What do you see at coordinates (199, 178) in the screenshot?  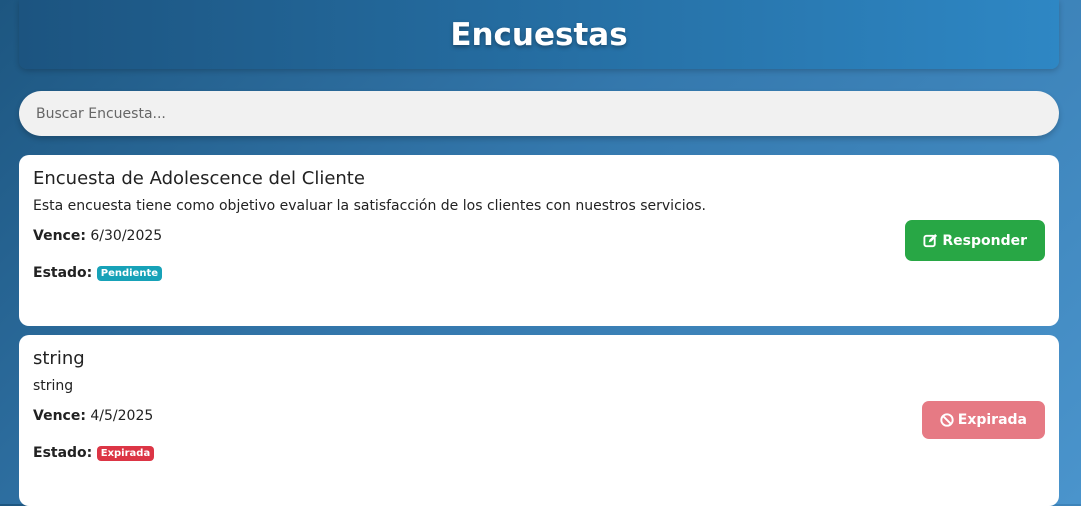 I see `survey-title: Encuesta de Adolescence del Cliente` at bounding box center [199, 178].